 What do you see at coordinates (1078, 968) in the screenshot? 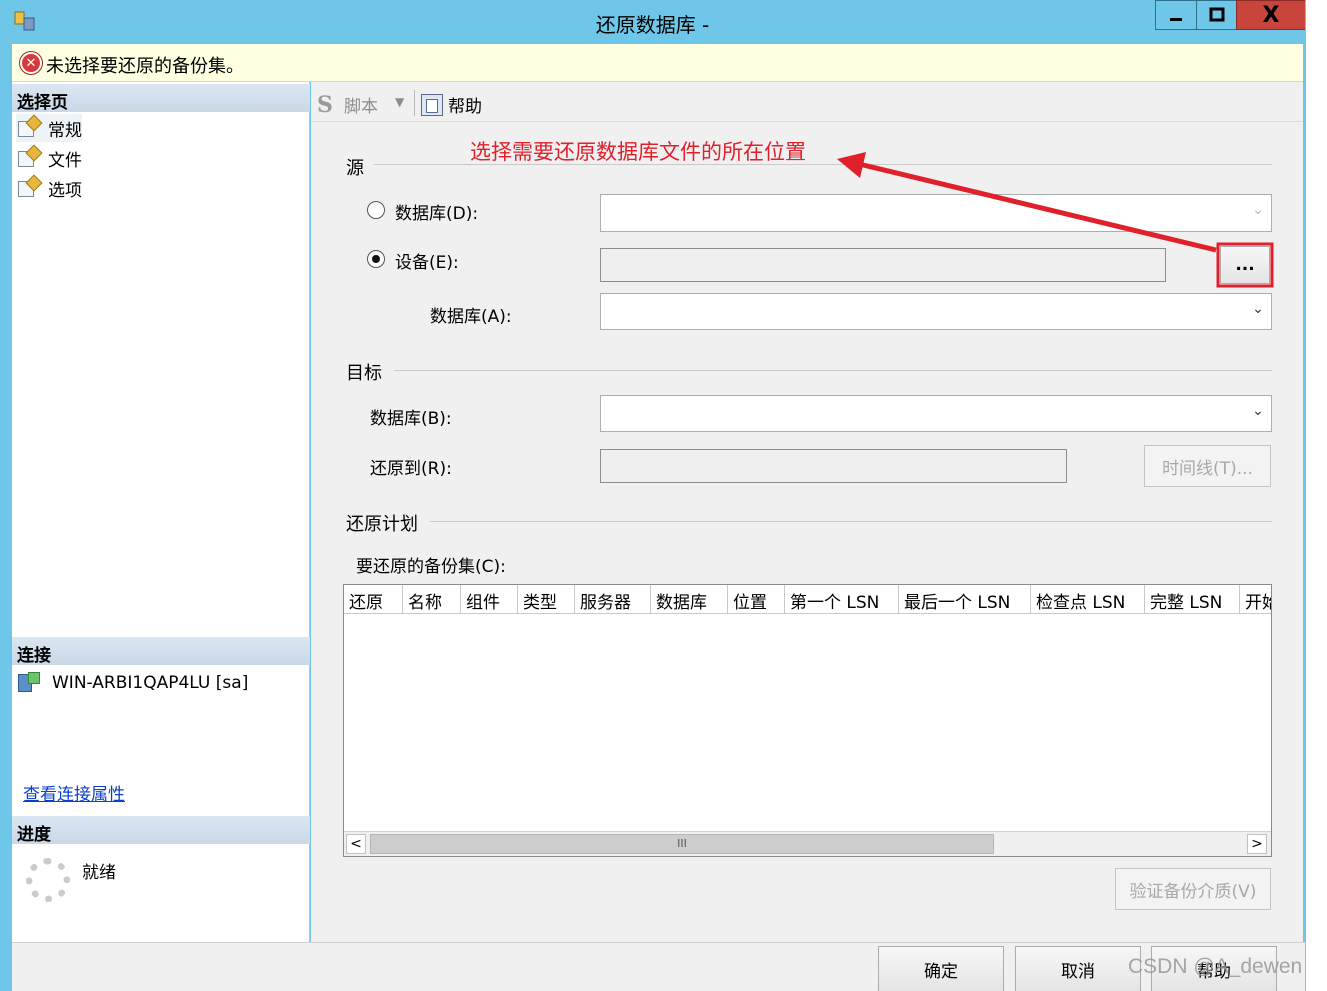
I see `cancel-button: 取消` at bounding box center [1078, 968].